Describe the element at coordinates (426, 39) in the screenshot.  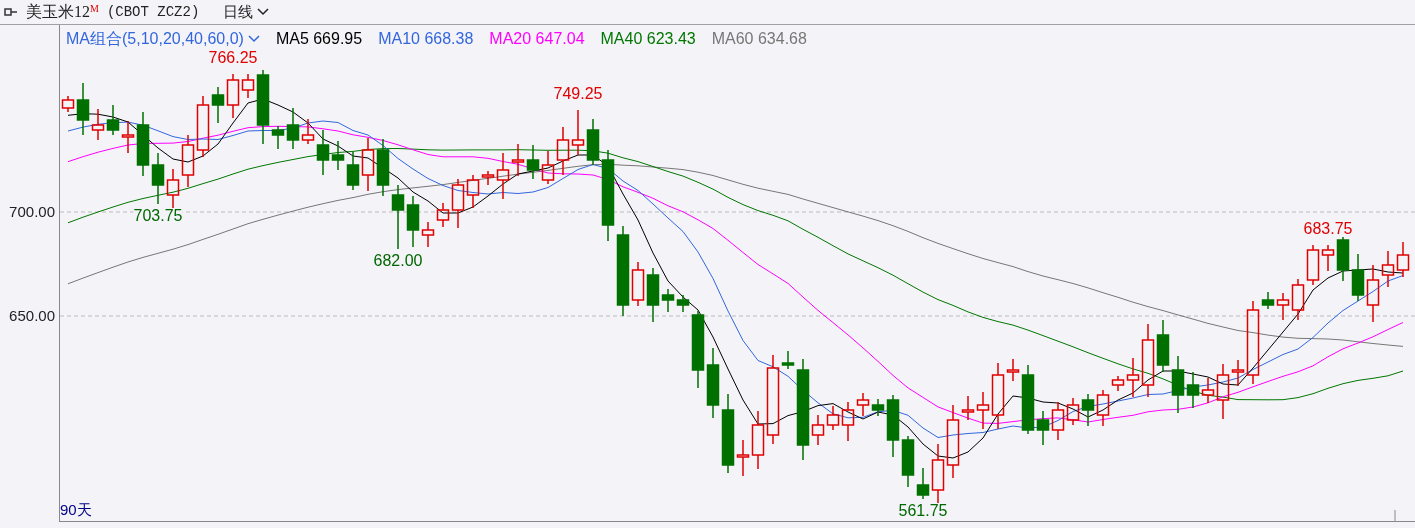
I see `ma-value: MA10 668.38` at that location.